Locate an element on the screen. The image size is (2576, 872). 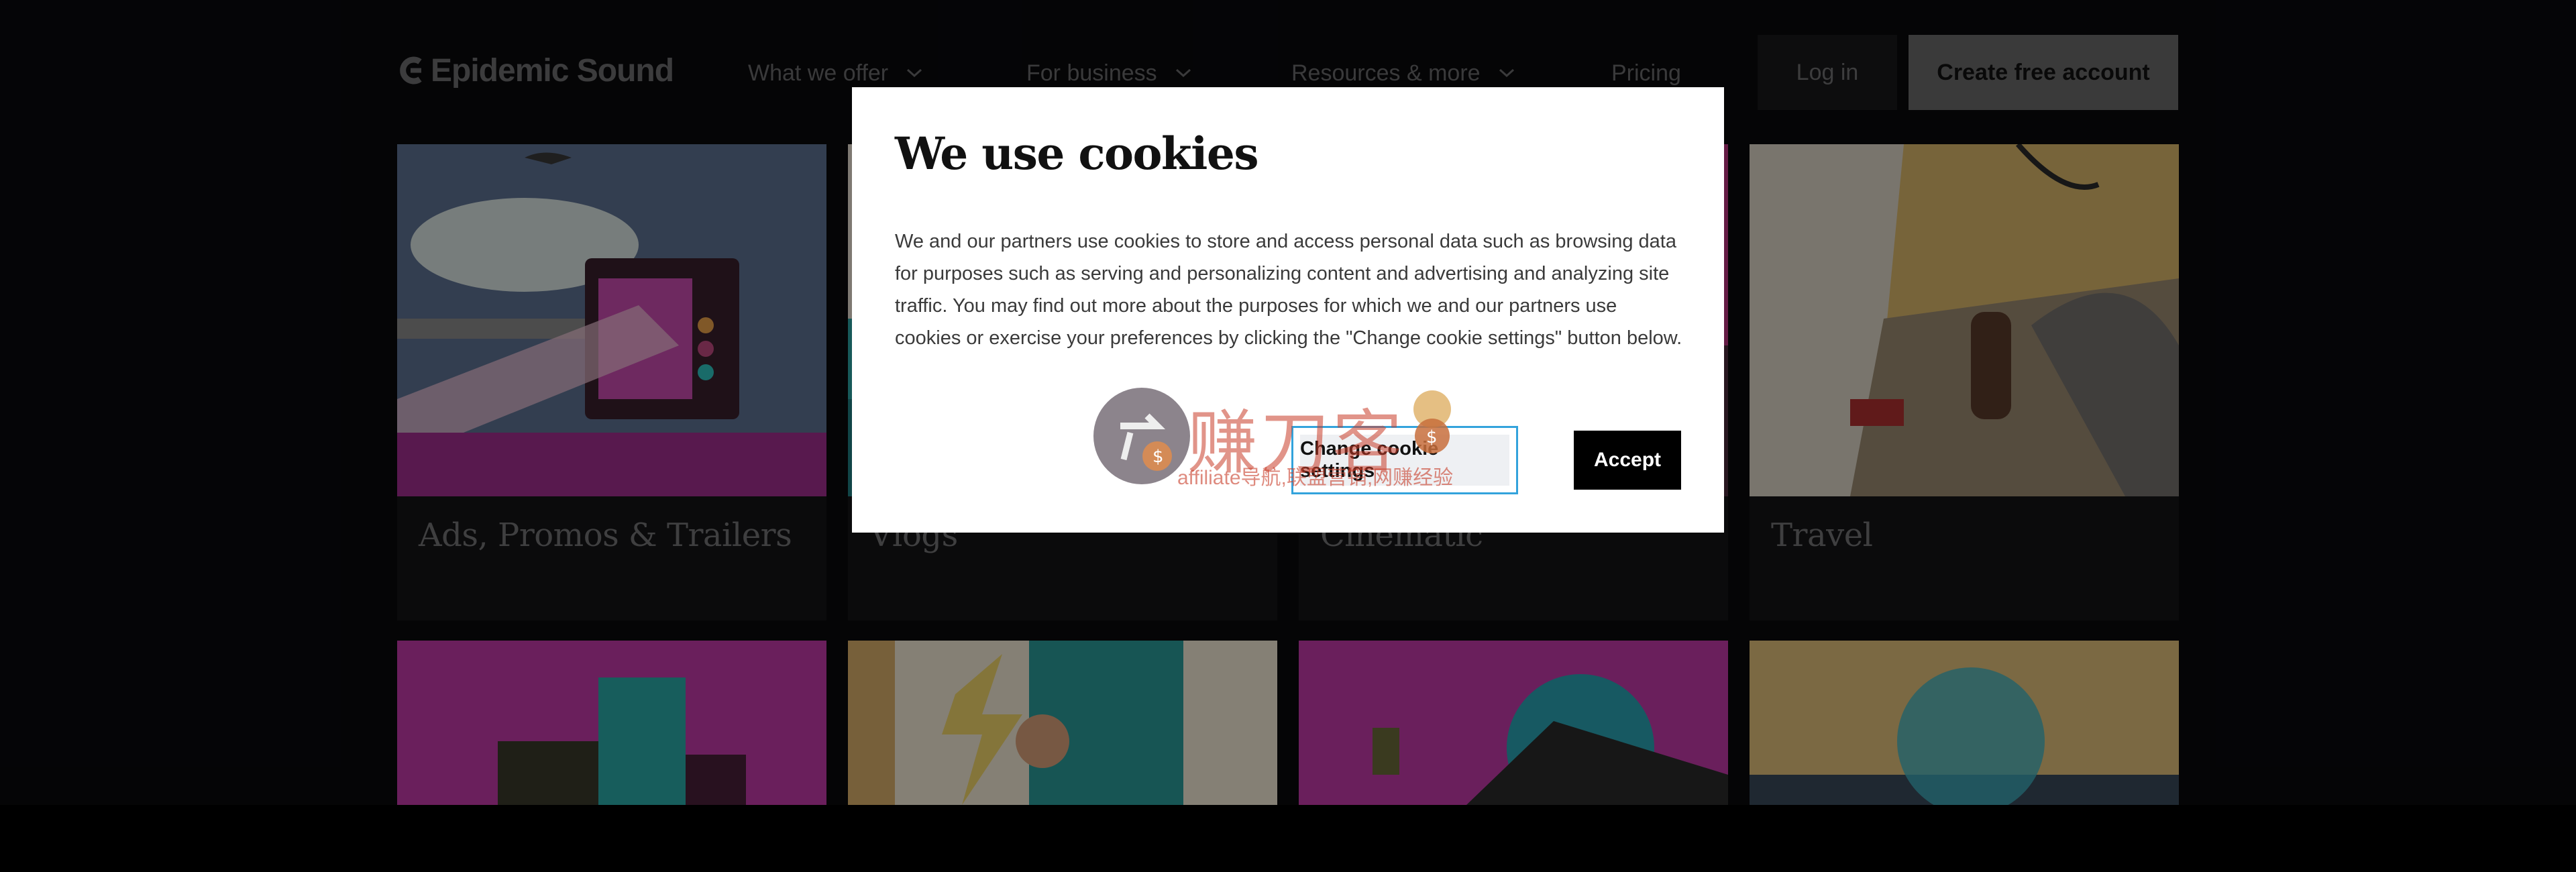
coin-icon: $ is located at coordinates (1432, 421).